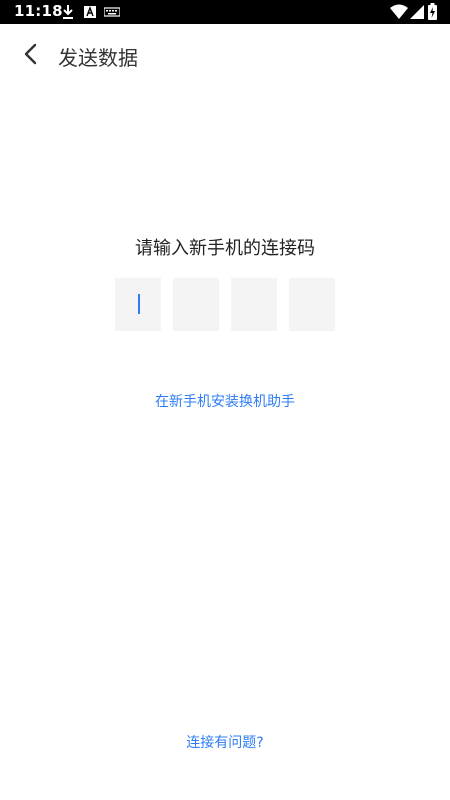 This screenshot has width=450, height=800. What do you see at coordinates (90, 13) in the screenshot?
I see `font-icon` at bounding box center [90, 13].